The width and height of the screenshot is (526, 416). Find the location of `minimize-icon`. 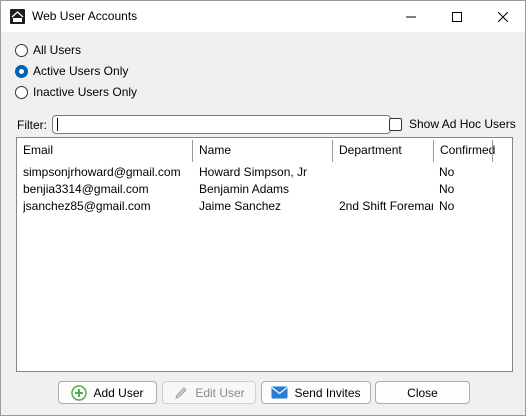

minimize-icon is located at coordinates (411, 16).